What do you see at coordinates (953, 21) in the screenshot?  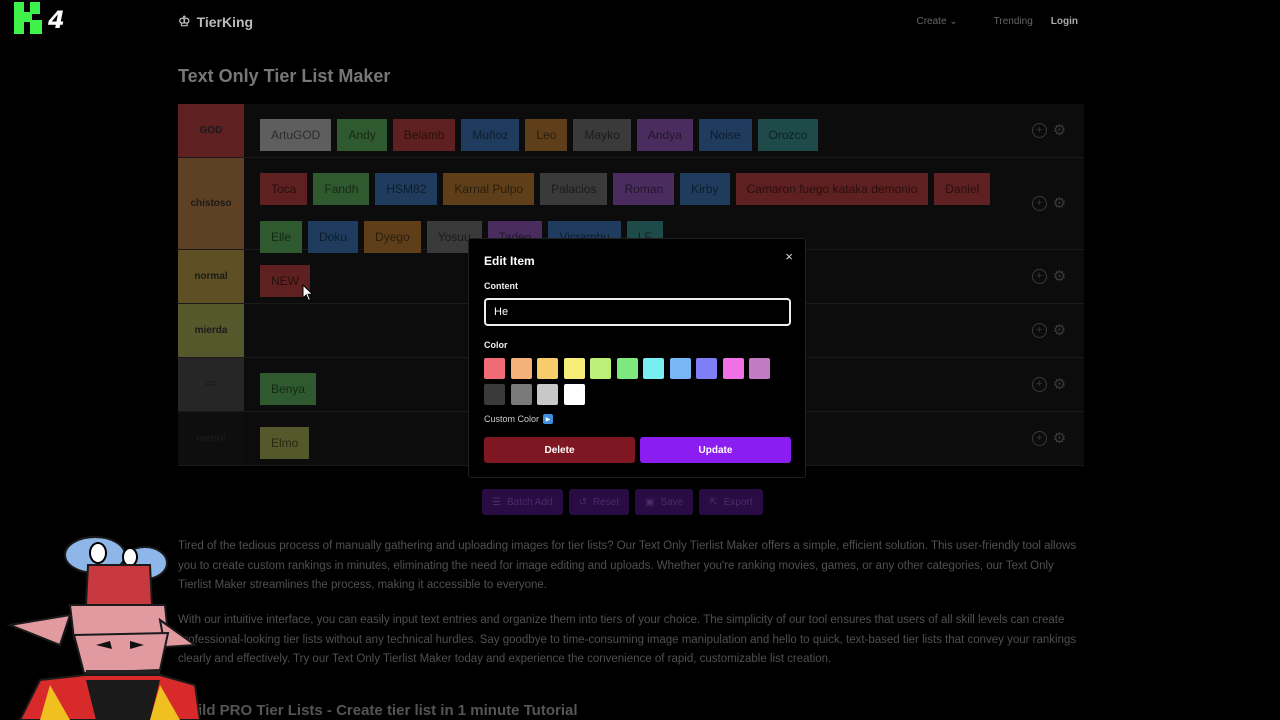 I see `chevron-down-icon: ⌄` at bounding box center [953, 21].